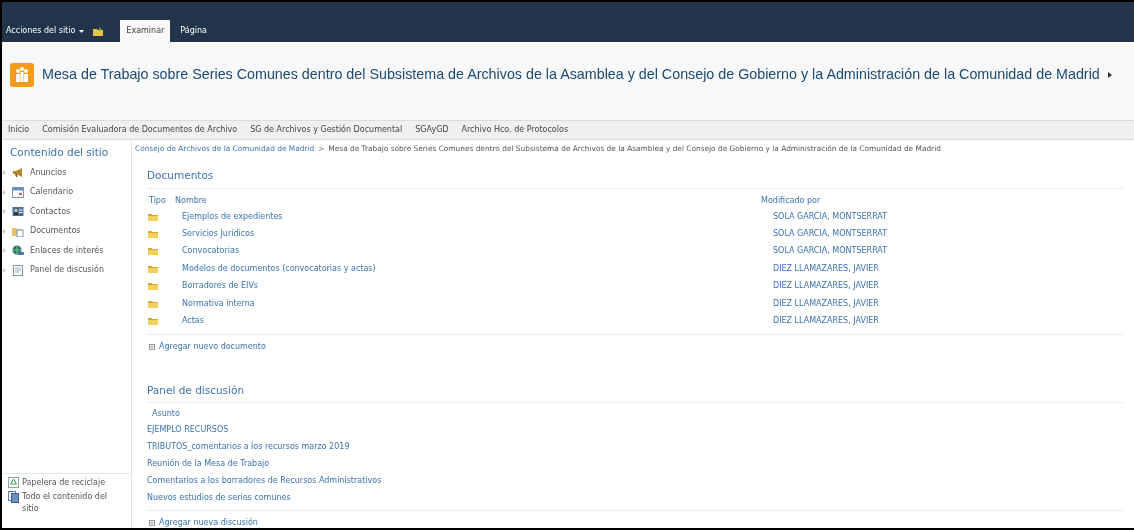 The height and width of the screenshot is (530, 1134). I want to click on quick-launch-link: Contactos, so click(50, 211).